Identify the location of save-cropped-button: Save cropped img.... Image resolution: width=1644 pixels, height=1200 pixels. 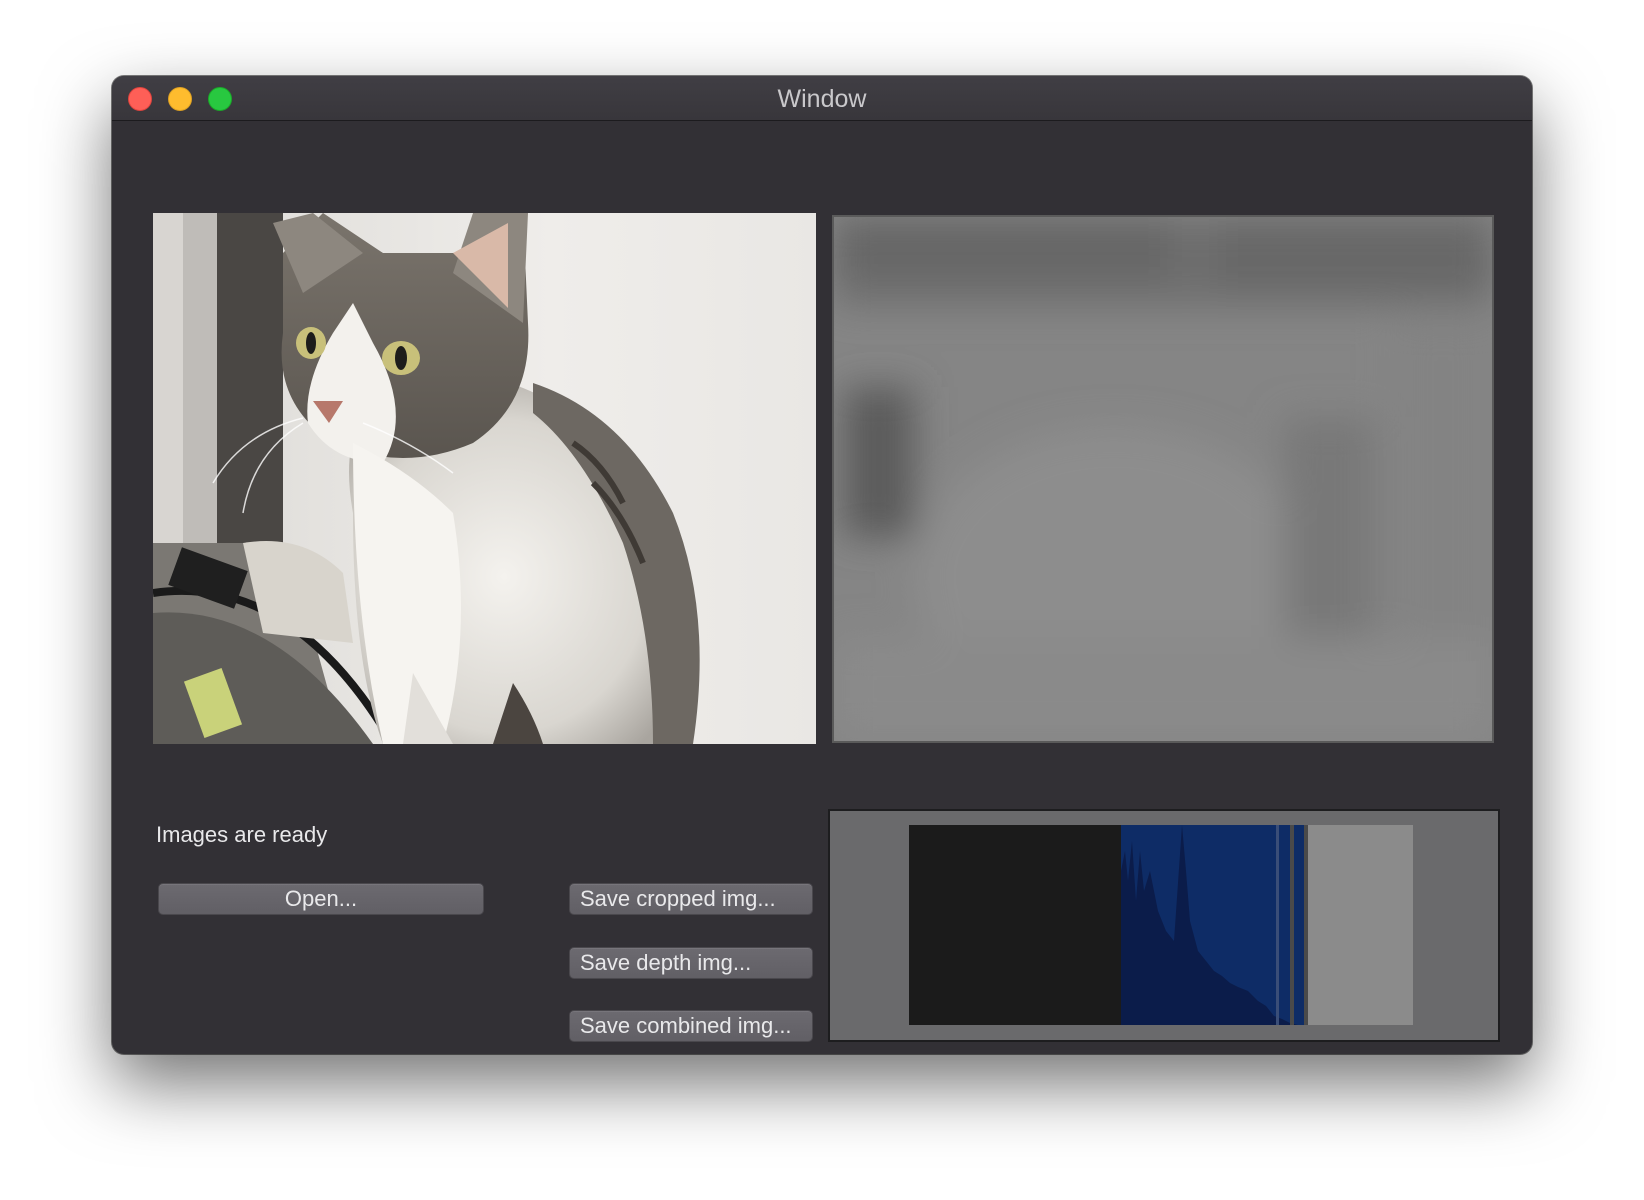
(691, 899).